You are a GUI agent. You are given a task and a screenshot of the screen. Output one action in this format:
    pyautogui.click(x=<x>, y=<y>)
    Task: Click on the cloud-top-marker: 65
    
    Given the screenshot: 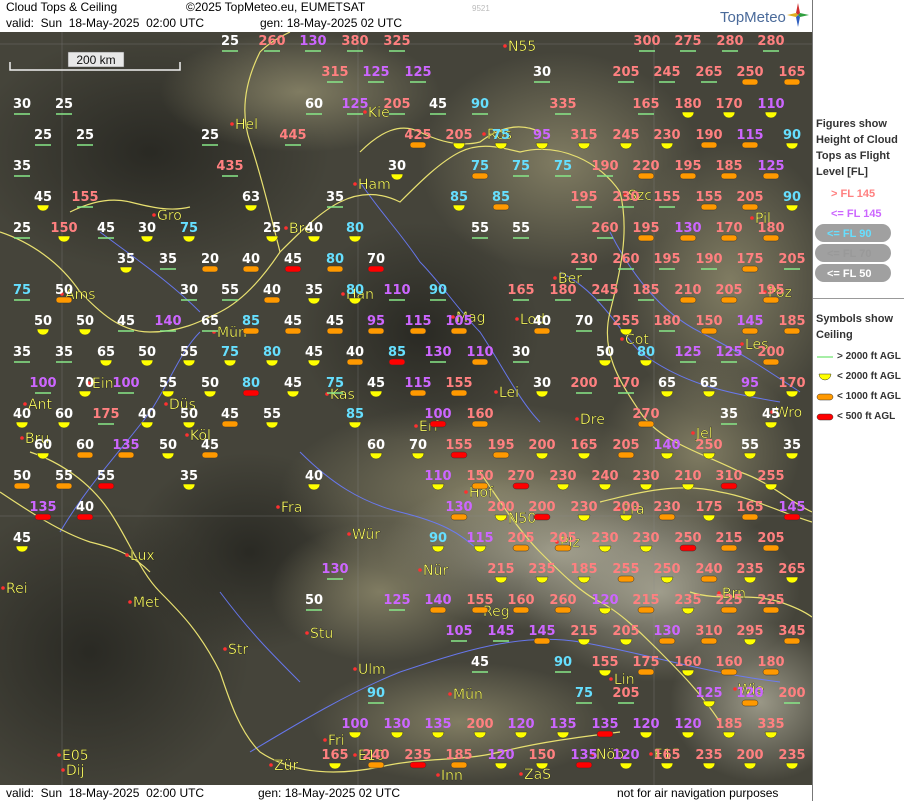 What is the action you would take?
    pyautogui.click(x=210, y=323)
    